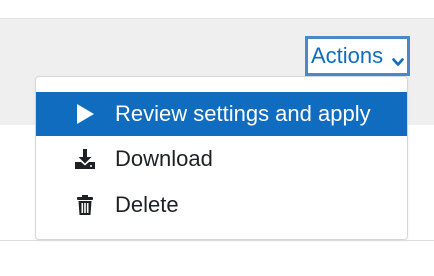  I want to click on menu-item-label: Delete, so click(147, 204).